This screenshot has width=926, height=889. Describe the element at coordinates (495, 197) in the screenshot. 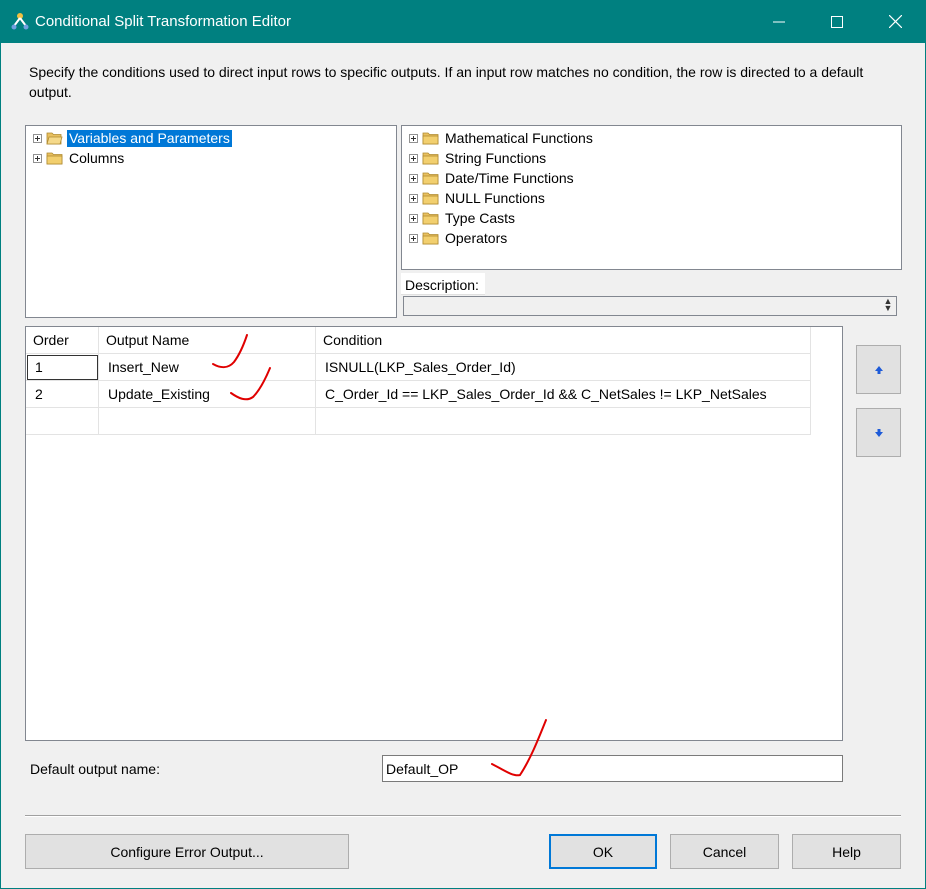

I see `tree-item-label: NULL Functions` at that location.